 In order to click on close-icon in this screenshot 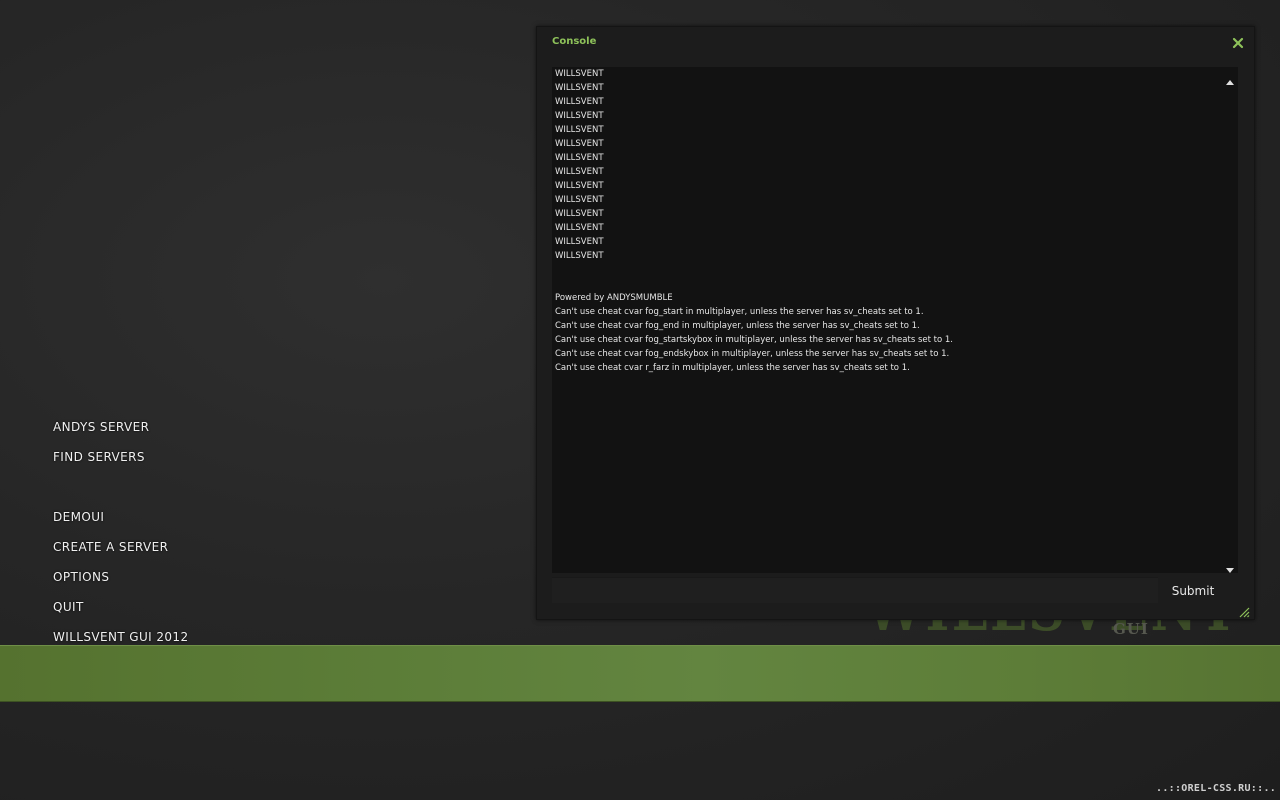, I will do `click(1238, 42)`.